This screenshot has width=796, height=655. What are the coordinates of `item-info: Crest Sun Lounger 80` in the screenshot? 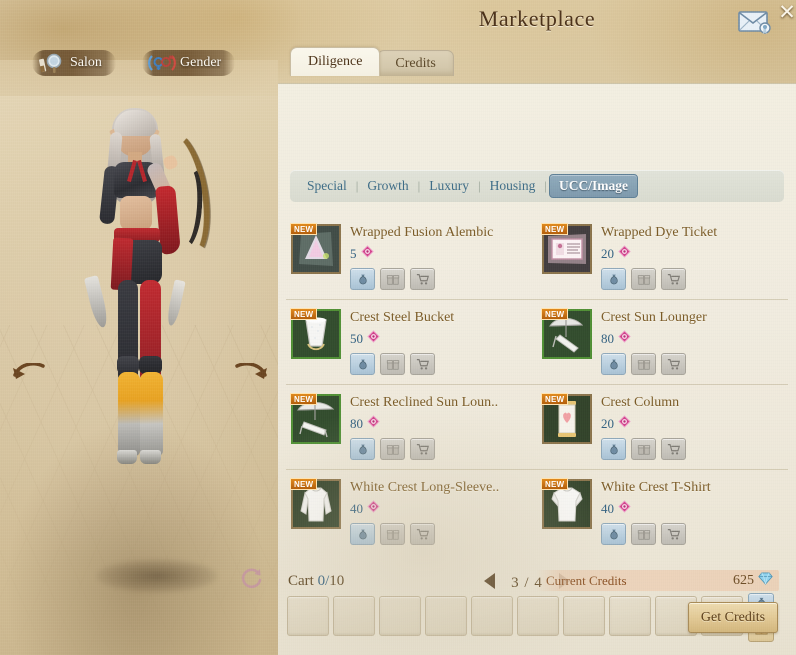 It's located at (690, 346).